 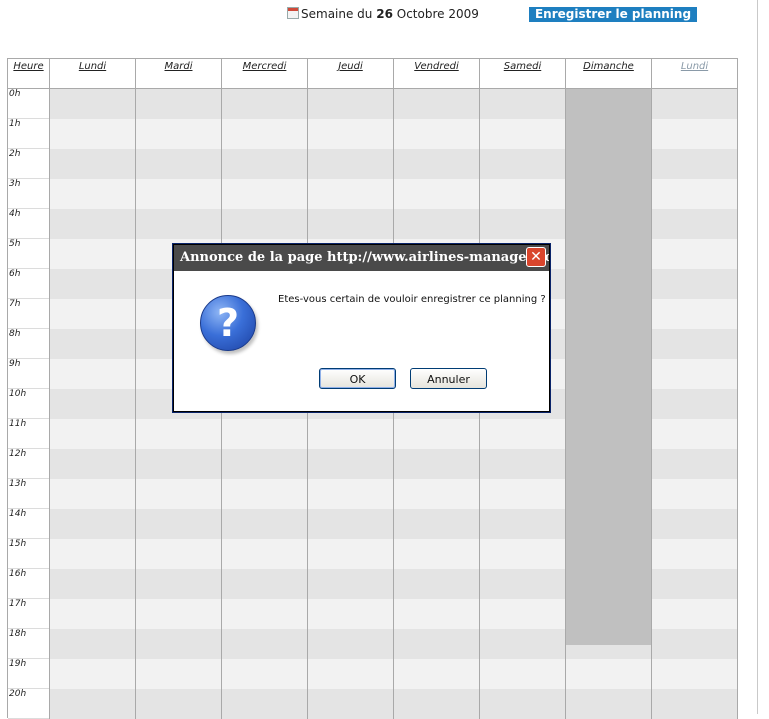 I want to click on column-header-day: Samedi, so click(x=522, y=74).